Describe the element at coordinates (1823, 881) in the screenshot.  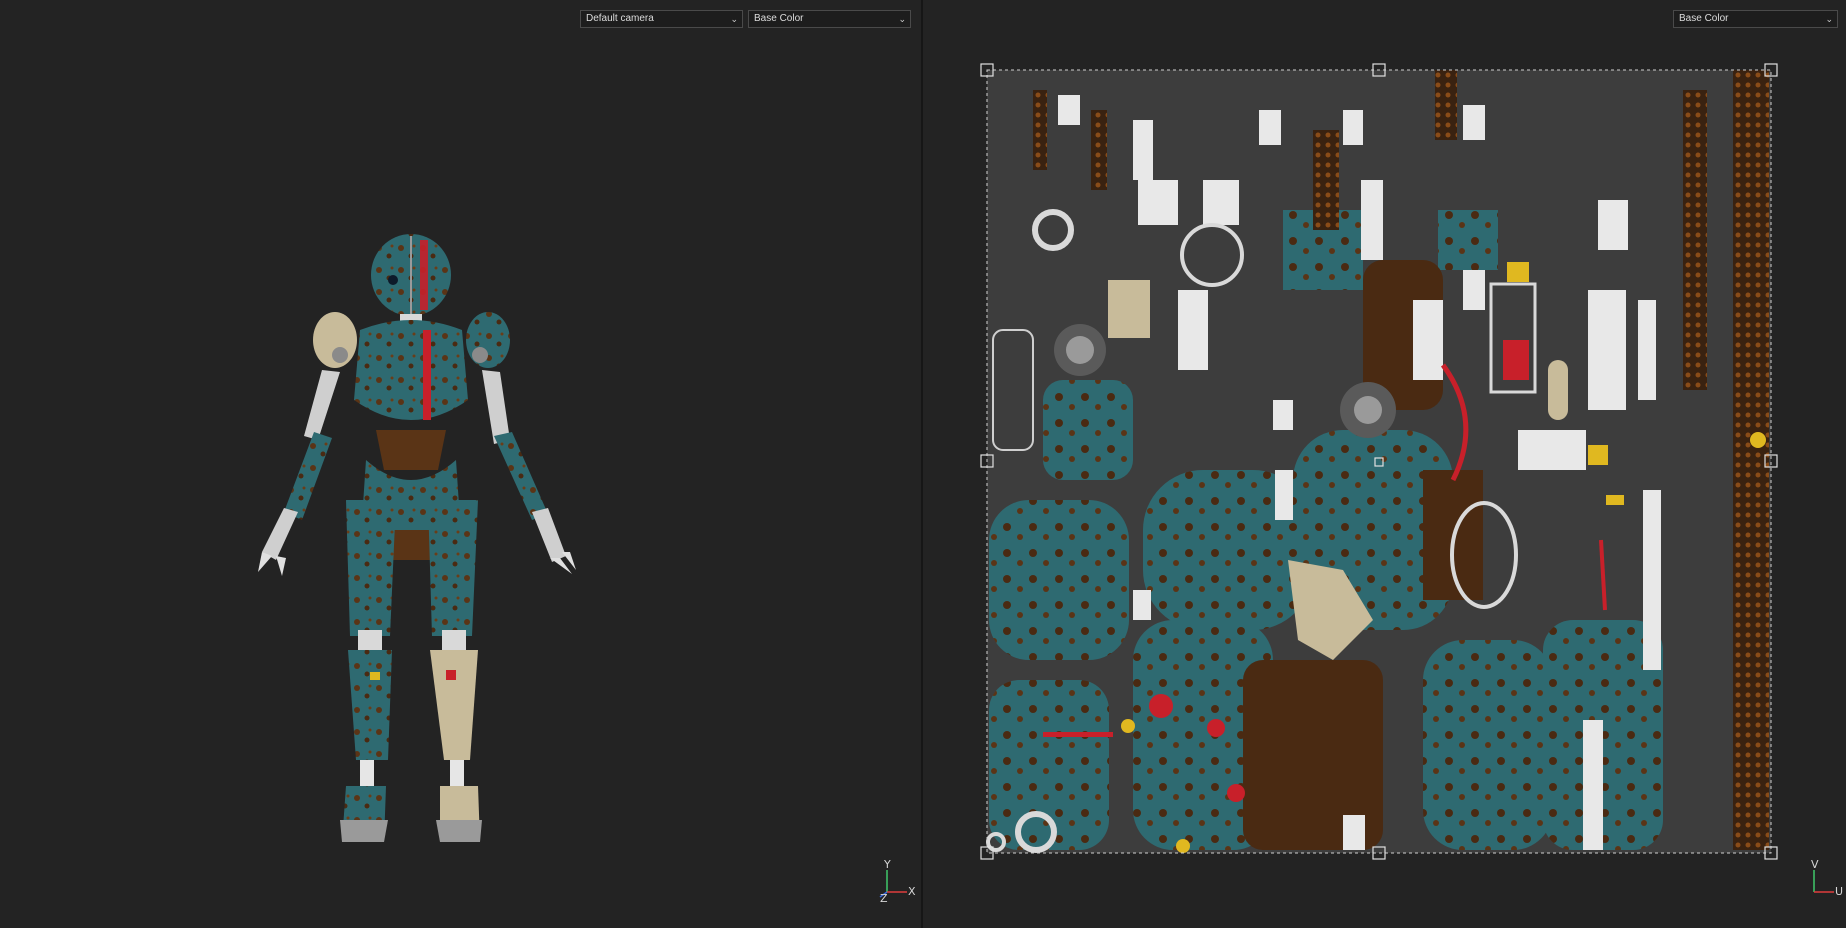
I see `axis-gizmo-uv` at that location.